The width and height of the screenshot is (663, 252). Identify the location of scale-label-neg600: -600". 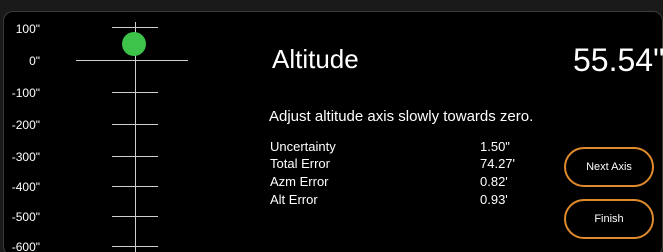
(25, 246).